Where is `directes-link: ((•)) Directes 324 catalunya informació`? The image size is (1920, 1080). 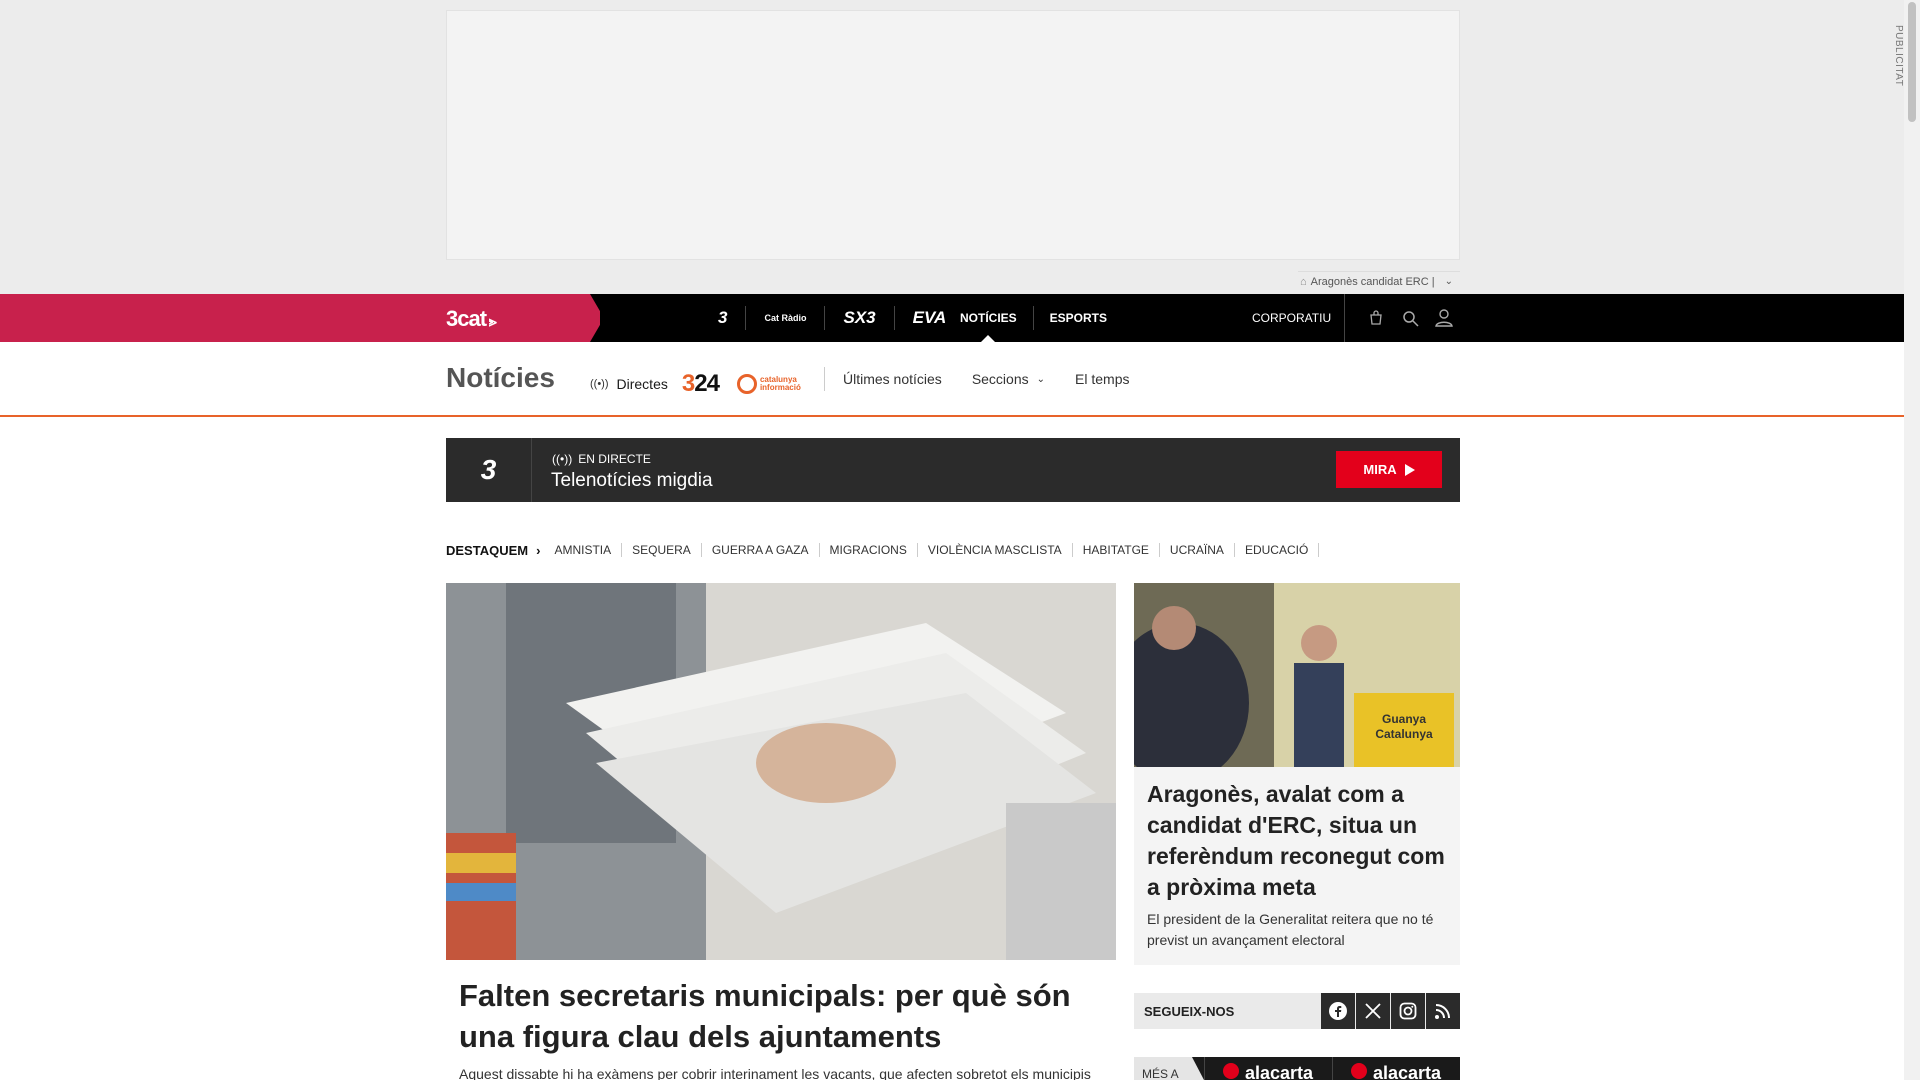 directes-link: ((•)) Directes 324 catalunya informació is located at coordinates (695, 384).